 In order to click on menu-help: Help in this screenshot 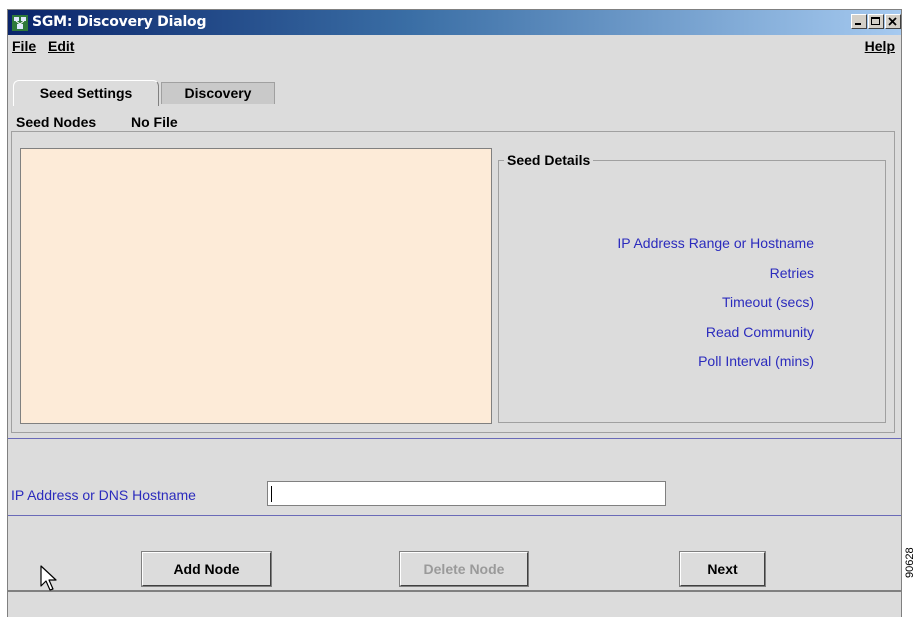, I will do `click(880, 46)`.